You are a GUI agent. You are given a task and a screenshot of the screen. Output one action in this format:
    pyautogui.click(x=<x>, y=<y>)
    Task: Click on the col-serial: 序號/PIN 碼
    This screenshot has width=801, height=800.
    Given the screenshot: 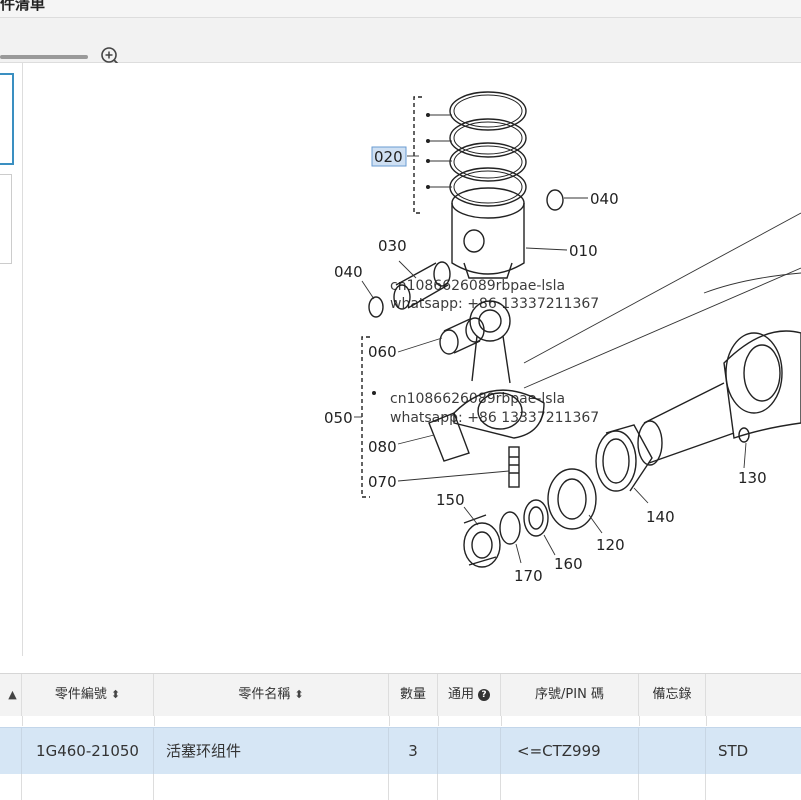 What is the action you would take?
    pyautogui.click(x=570, y=695)
    